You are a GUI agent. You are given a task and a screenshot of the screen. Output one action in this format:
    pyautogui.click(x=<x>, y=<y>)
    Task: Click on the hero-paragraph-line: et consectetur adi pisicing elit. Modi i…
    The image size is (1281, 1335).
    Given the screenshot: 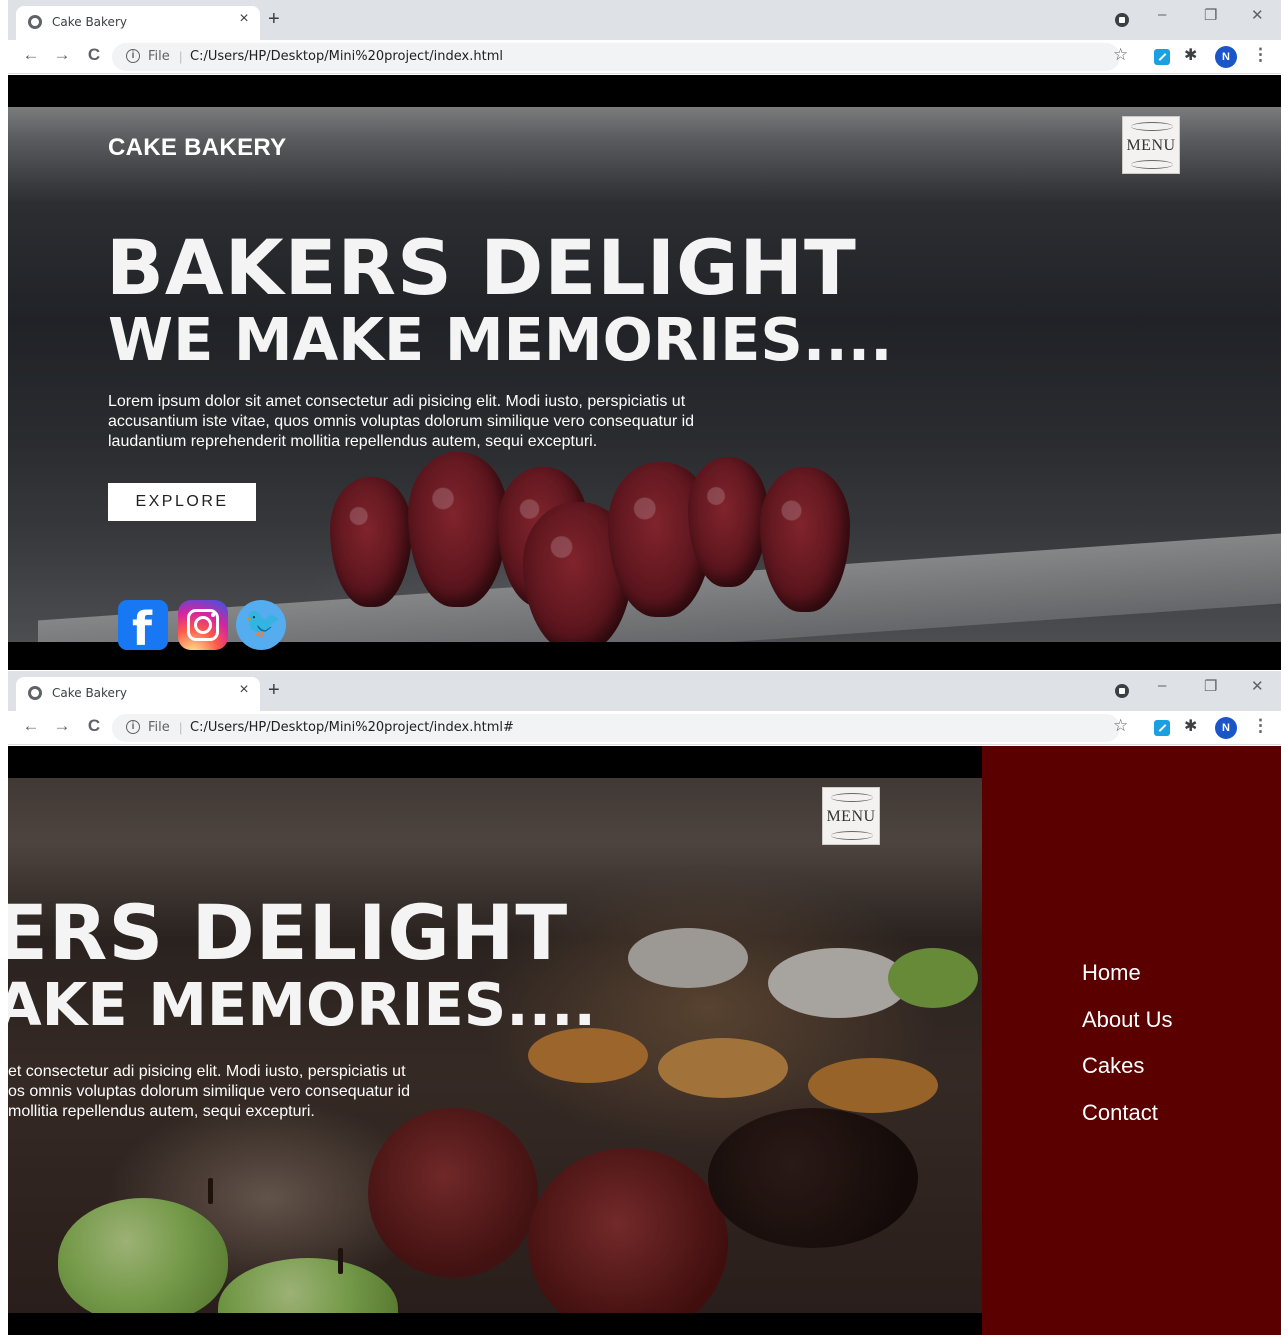 What is the action you would take?
    pyautogui.click(x=207, y=1071)
    